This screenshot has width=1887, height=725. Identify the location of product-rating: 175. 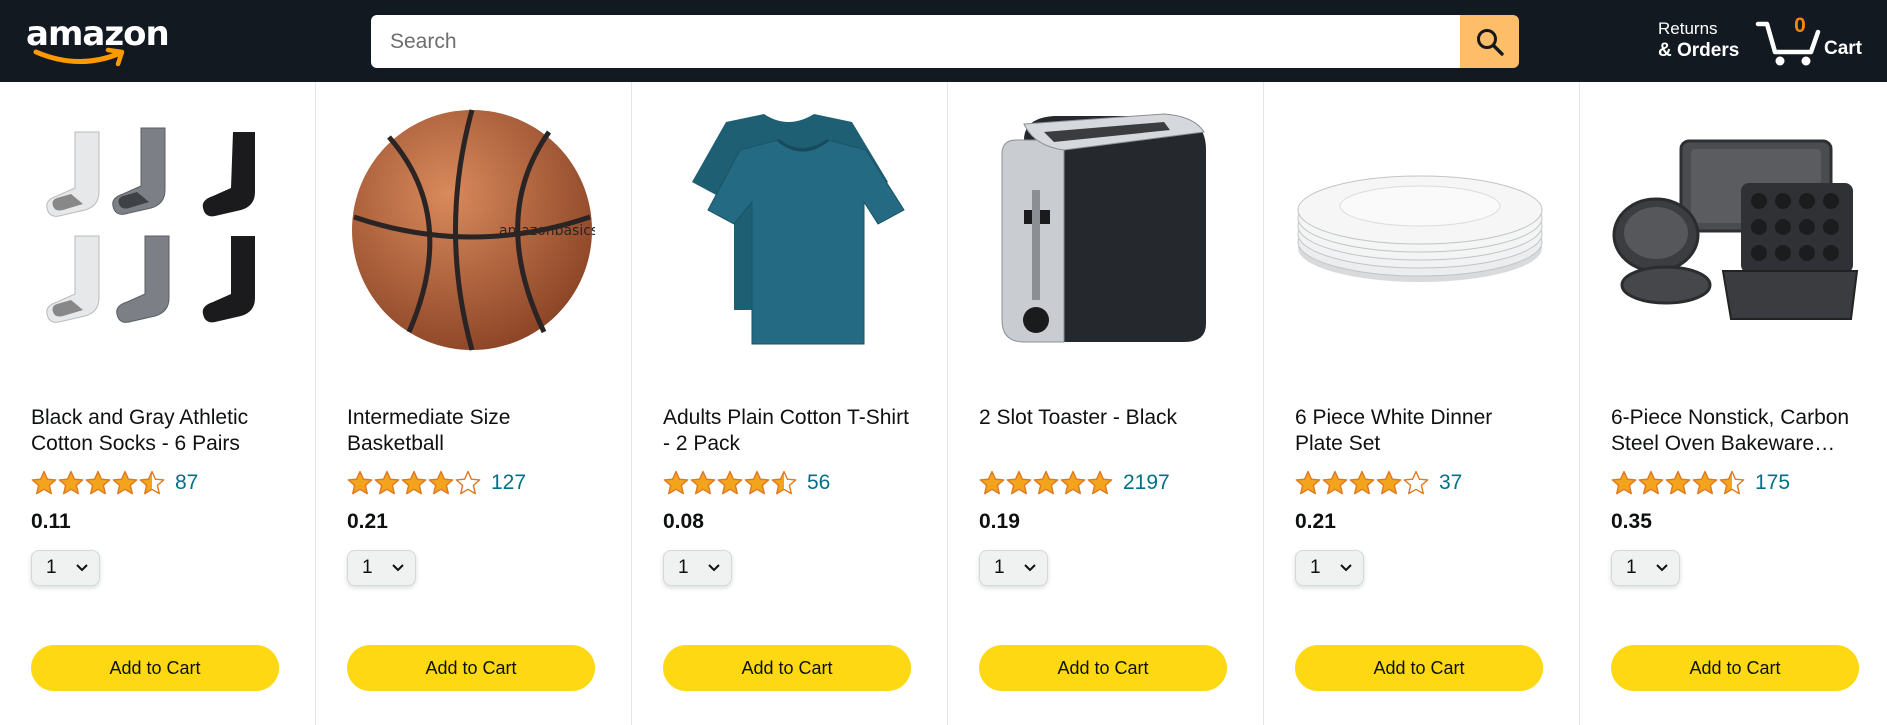
(1700, 483).